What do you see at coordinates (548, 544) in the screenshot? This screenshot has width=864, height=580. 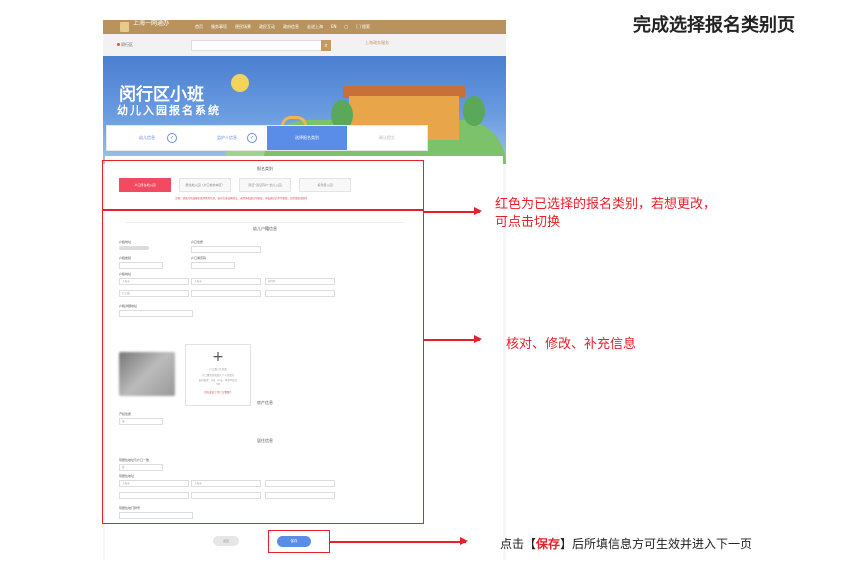 I see `annotation-save-word: 保存` at bounding box center [548, 544].